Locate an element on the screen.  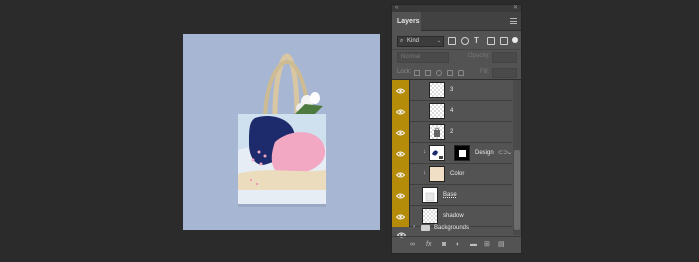
layer-name: 3 is located at coordinates (452, 90).